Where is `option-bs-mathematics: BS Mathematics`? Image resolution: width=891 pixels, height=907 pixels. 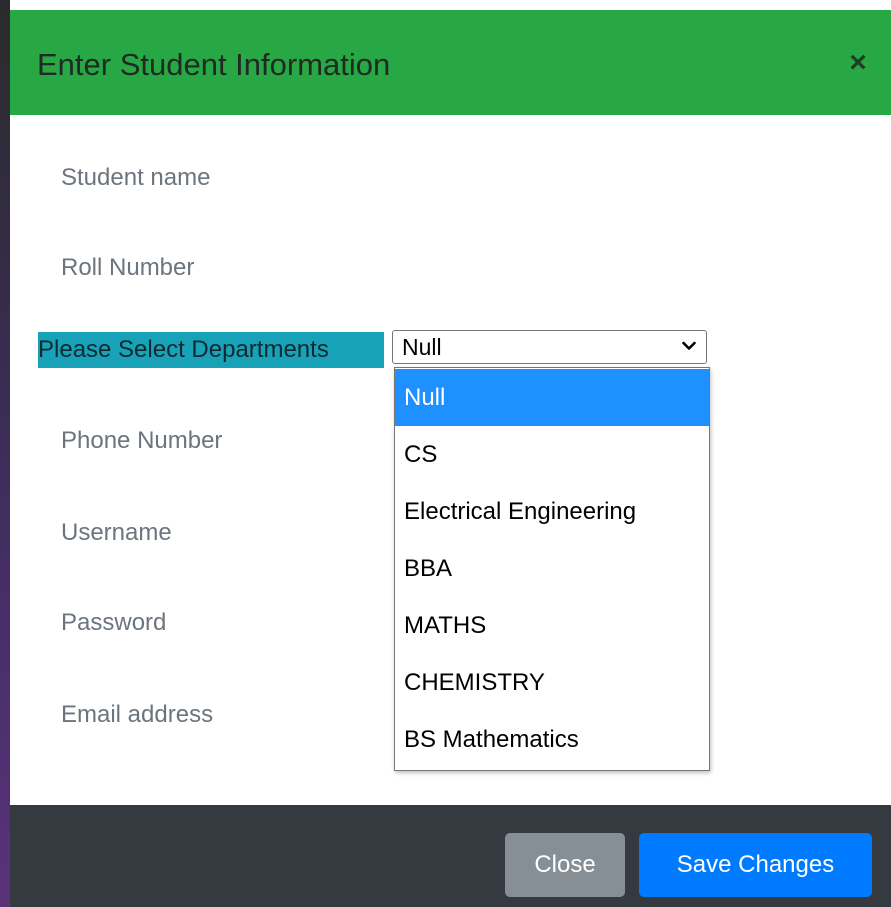
option-bs-mathematics: BS Mathematics is located at coordinates (552, 739).